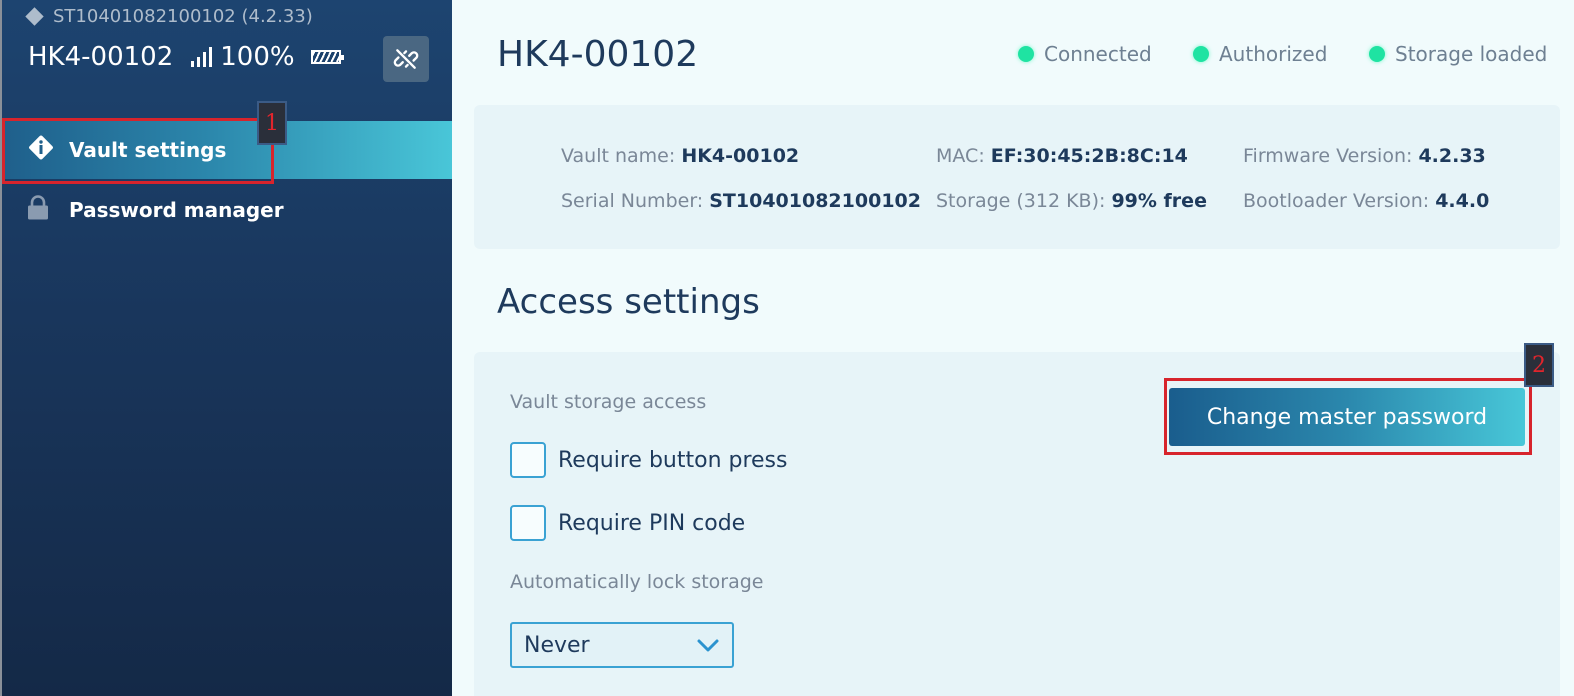 The height and width of the screenshot is (696, 1574). I want to click on status-label: Connected, so click(1098, 54).